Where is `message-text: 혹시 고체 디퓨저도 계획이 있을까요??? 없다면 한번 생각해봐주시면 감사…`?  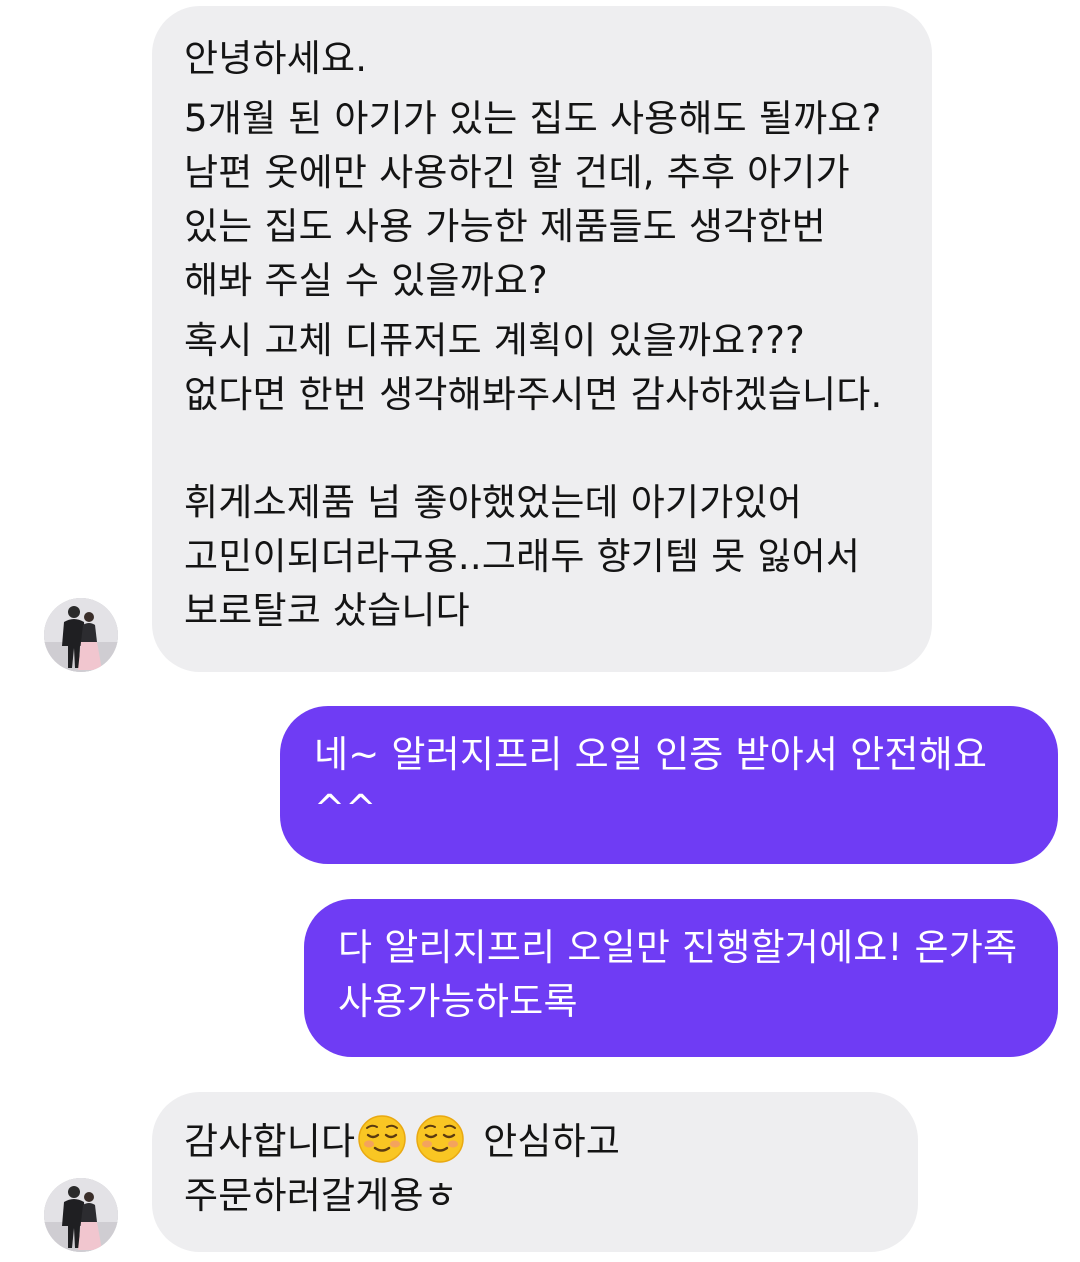
message-text: 혹시 고체 디퓨저도 계획이 있을까요??? 없다면 한번 생각해봐주시면 감사… is located at coordinates (533, 367).